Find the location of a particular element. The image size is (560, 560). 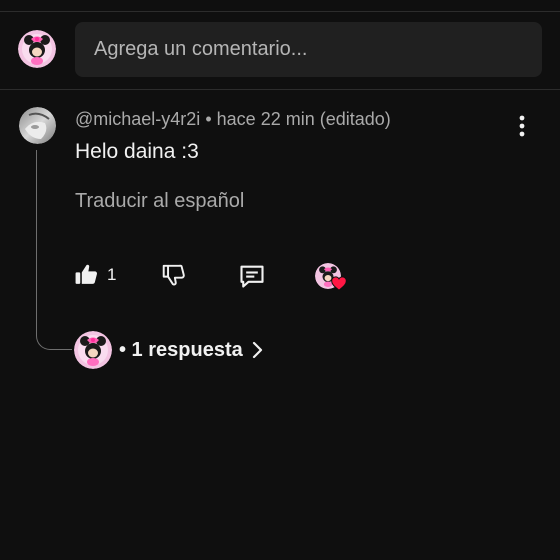

like-count: 1 is located at coordinates (112, 274).